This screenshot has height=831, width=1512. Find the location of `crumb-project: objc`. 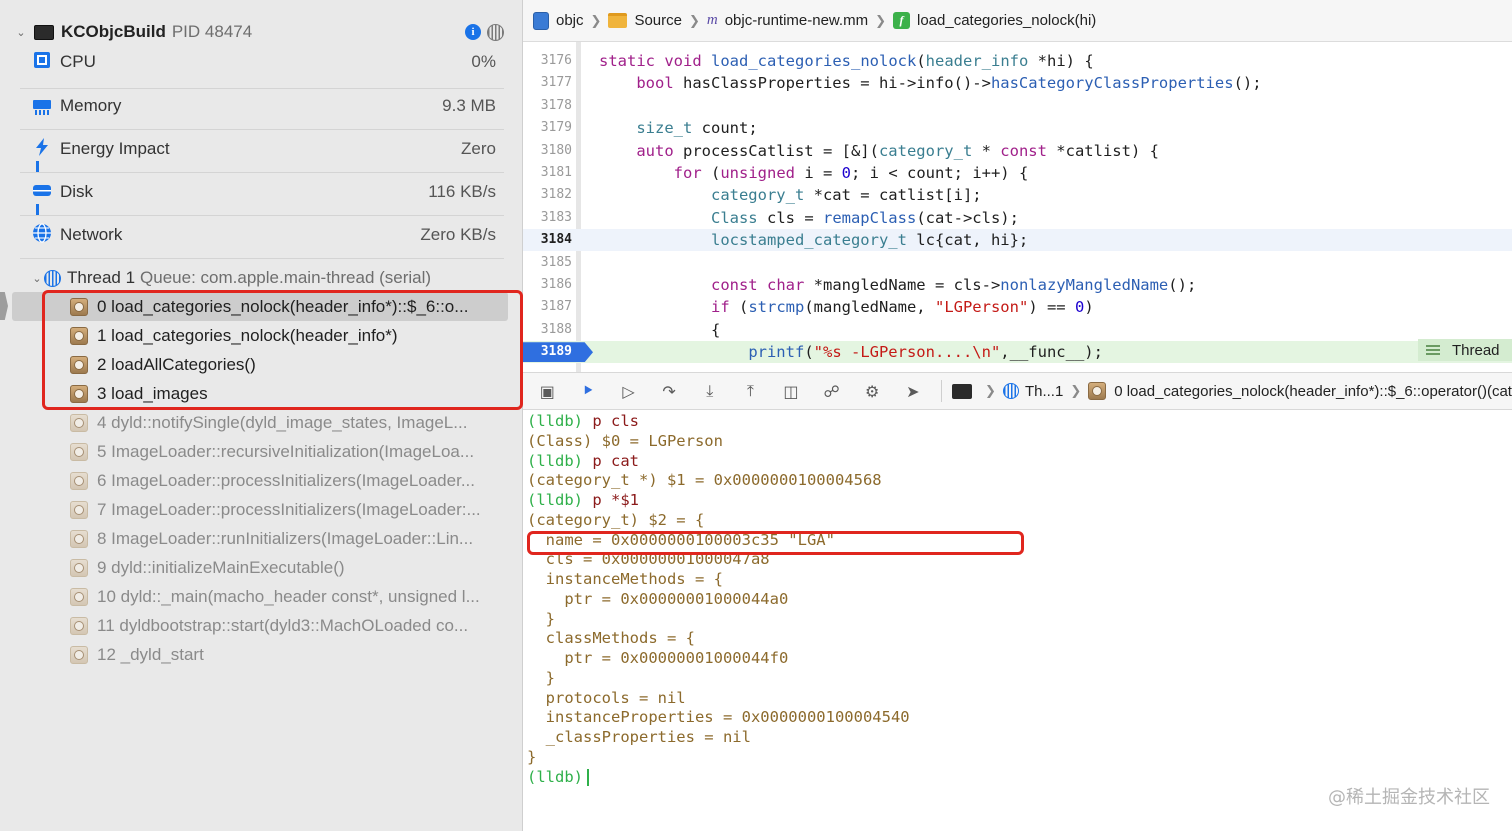

crumb-project: objc is located at coordinates (558, 20).